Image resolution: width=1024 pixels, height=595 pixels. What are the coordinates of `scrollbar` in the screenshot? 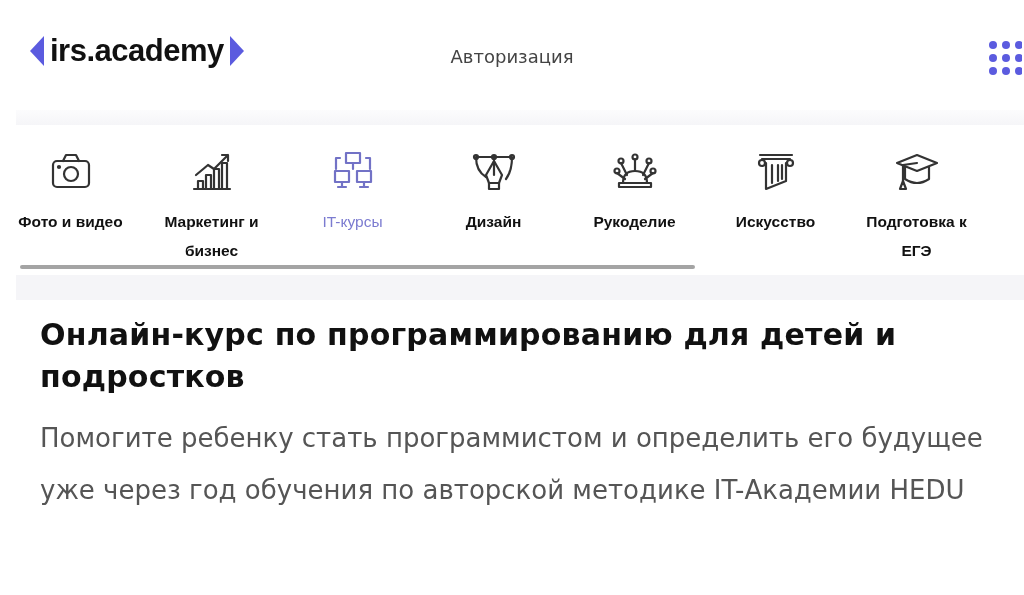 It's located at (357, 267).